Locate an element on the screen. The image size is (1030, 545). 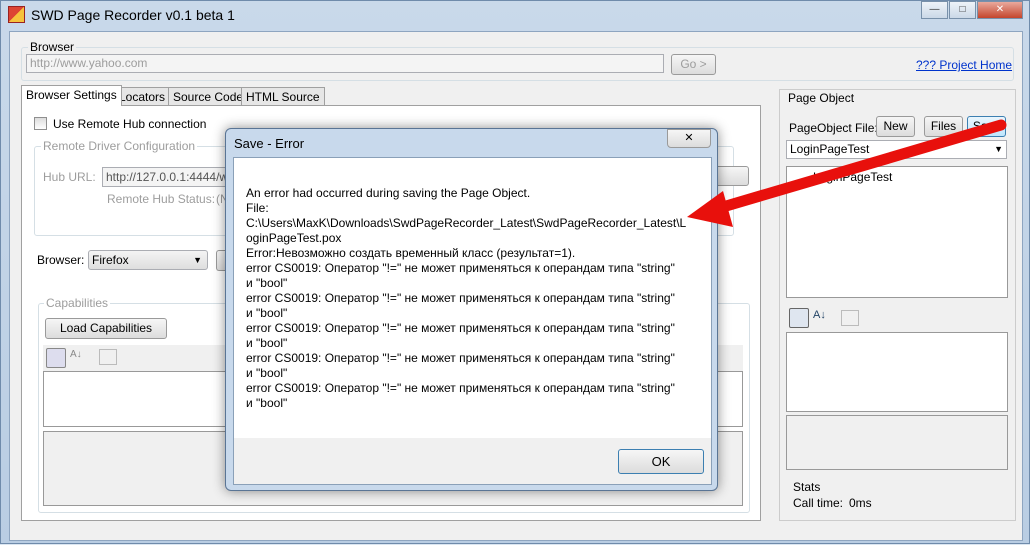
tab-browser-settings: Browser Settings is located at coordinates (71, 95).